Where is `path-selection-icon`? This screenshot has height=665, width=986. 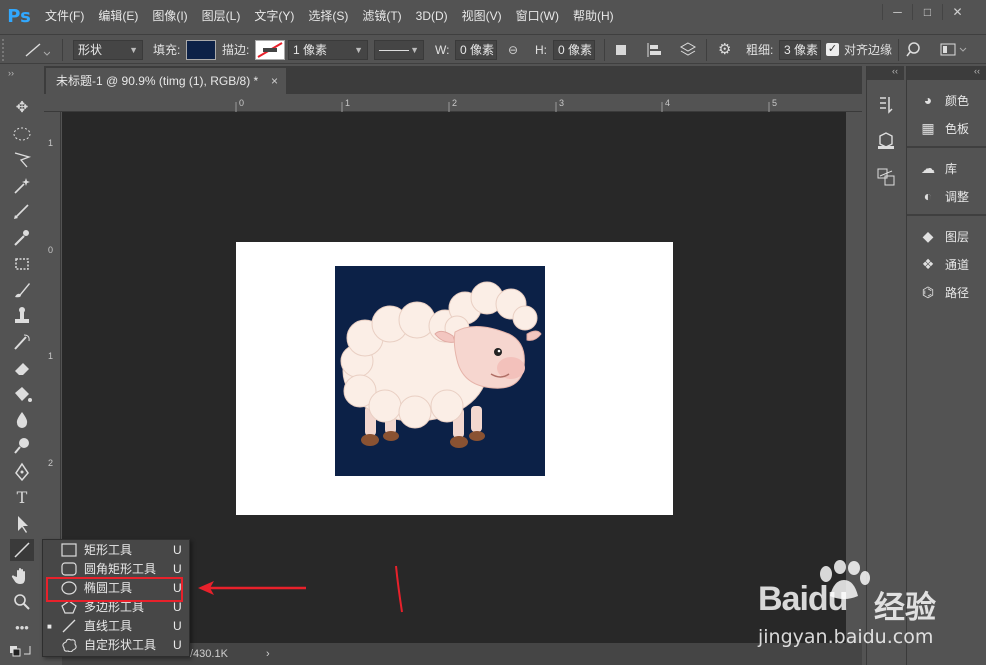 path-selection-icon is located at coordinates (22, 524).